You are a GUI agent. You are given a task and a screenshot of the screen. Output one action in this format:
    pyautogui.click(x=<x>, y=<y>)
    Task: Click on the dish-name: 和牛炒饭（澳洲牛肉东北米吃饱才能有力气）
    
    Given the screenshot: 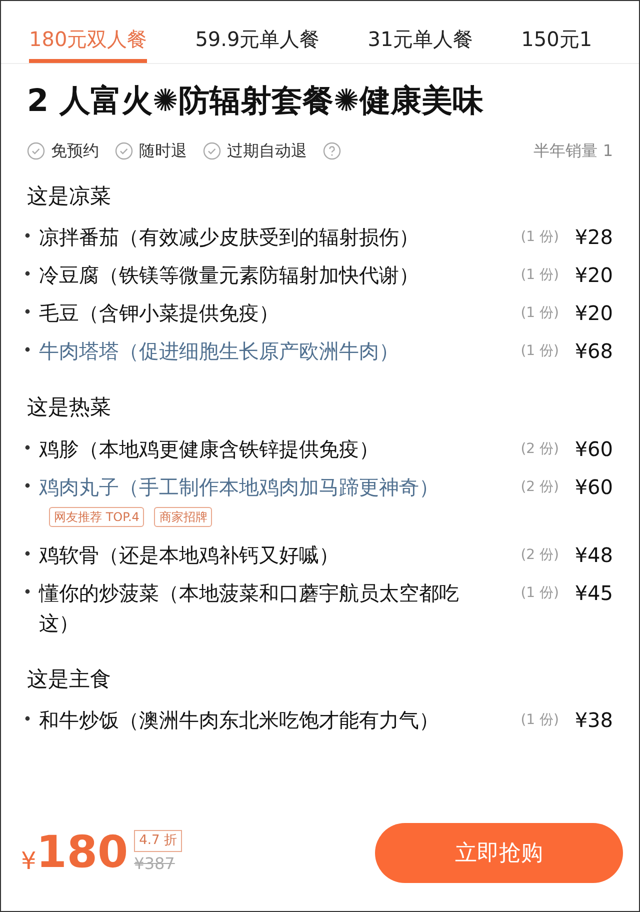 What is the action you would take?
    pyautogui.click(x=239, y=720)
    